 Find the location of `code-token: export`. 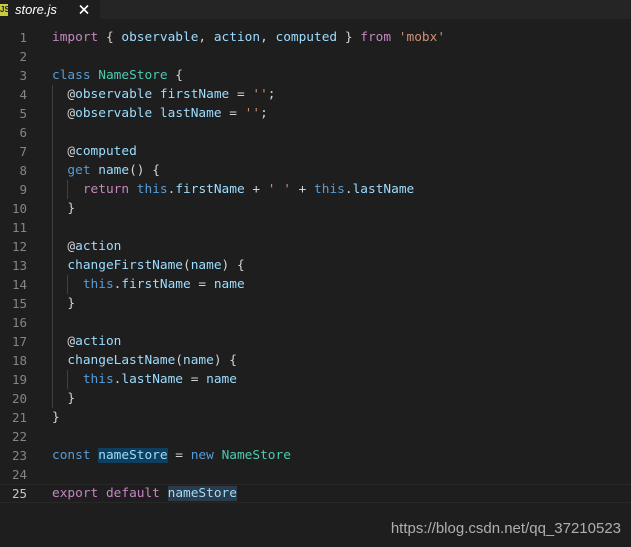

code-token: export is located at coordinates (75, 493).